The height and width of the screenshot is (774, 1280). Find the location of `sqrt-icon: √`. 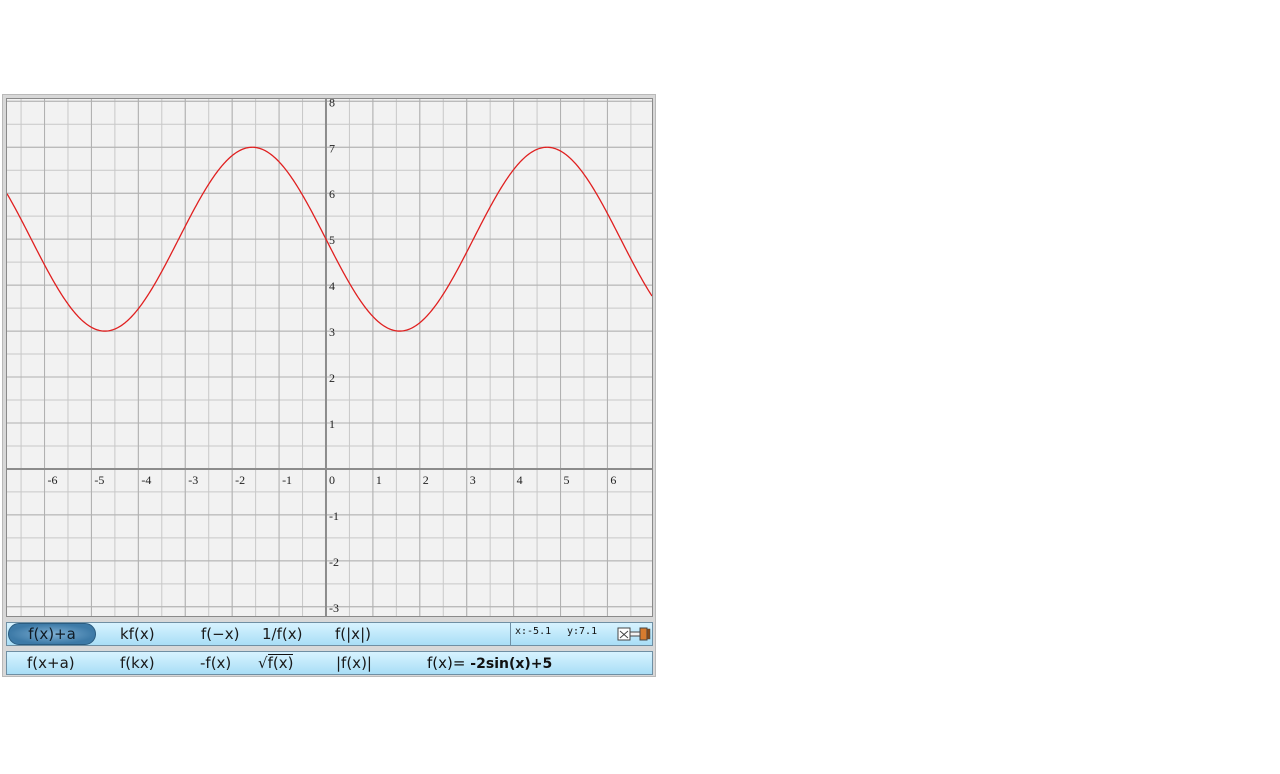

sqrt-icon: √ is located at coordinates (263, 663).